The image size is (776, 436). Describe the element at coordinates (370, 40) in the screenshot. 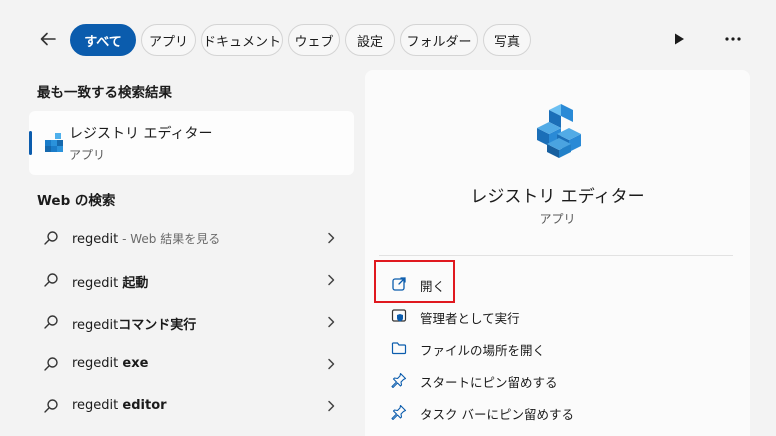

I see `tab-settings: 設定` at that location.